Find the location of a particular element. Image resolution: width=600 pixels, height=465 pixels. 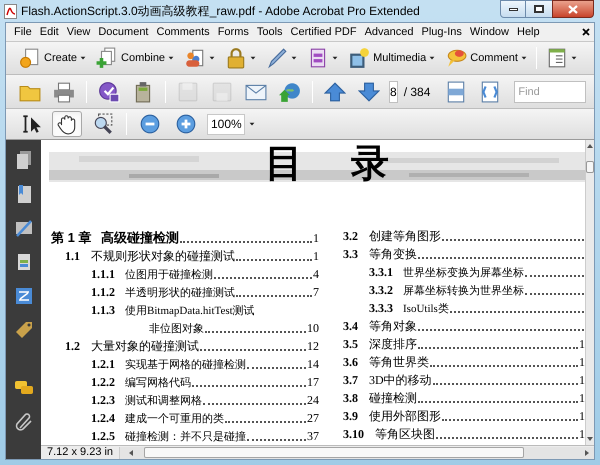

entry-number: 3.3.3 is located at coordinates (381, 308).